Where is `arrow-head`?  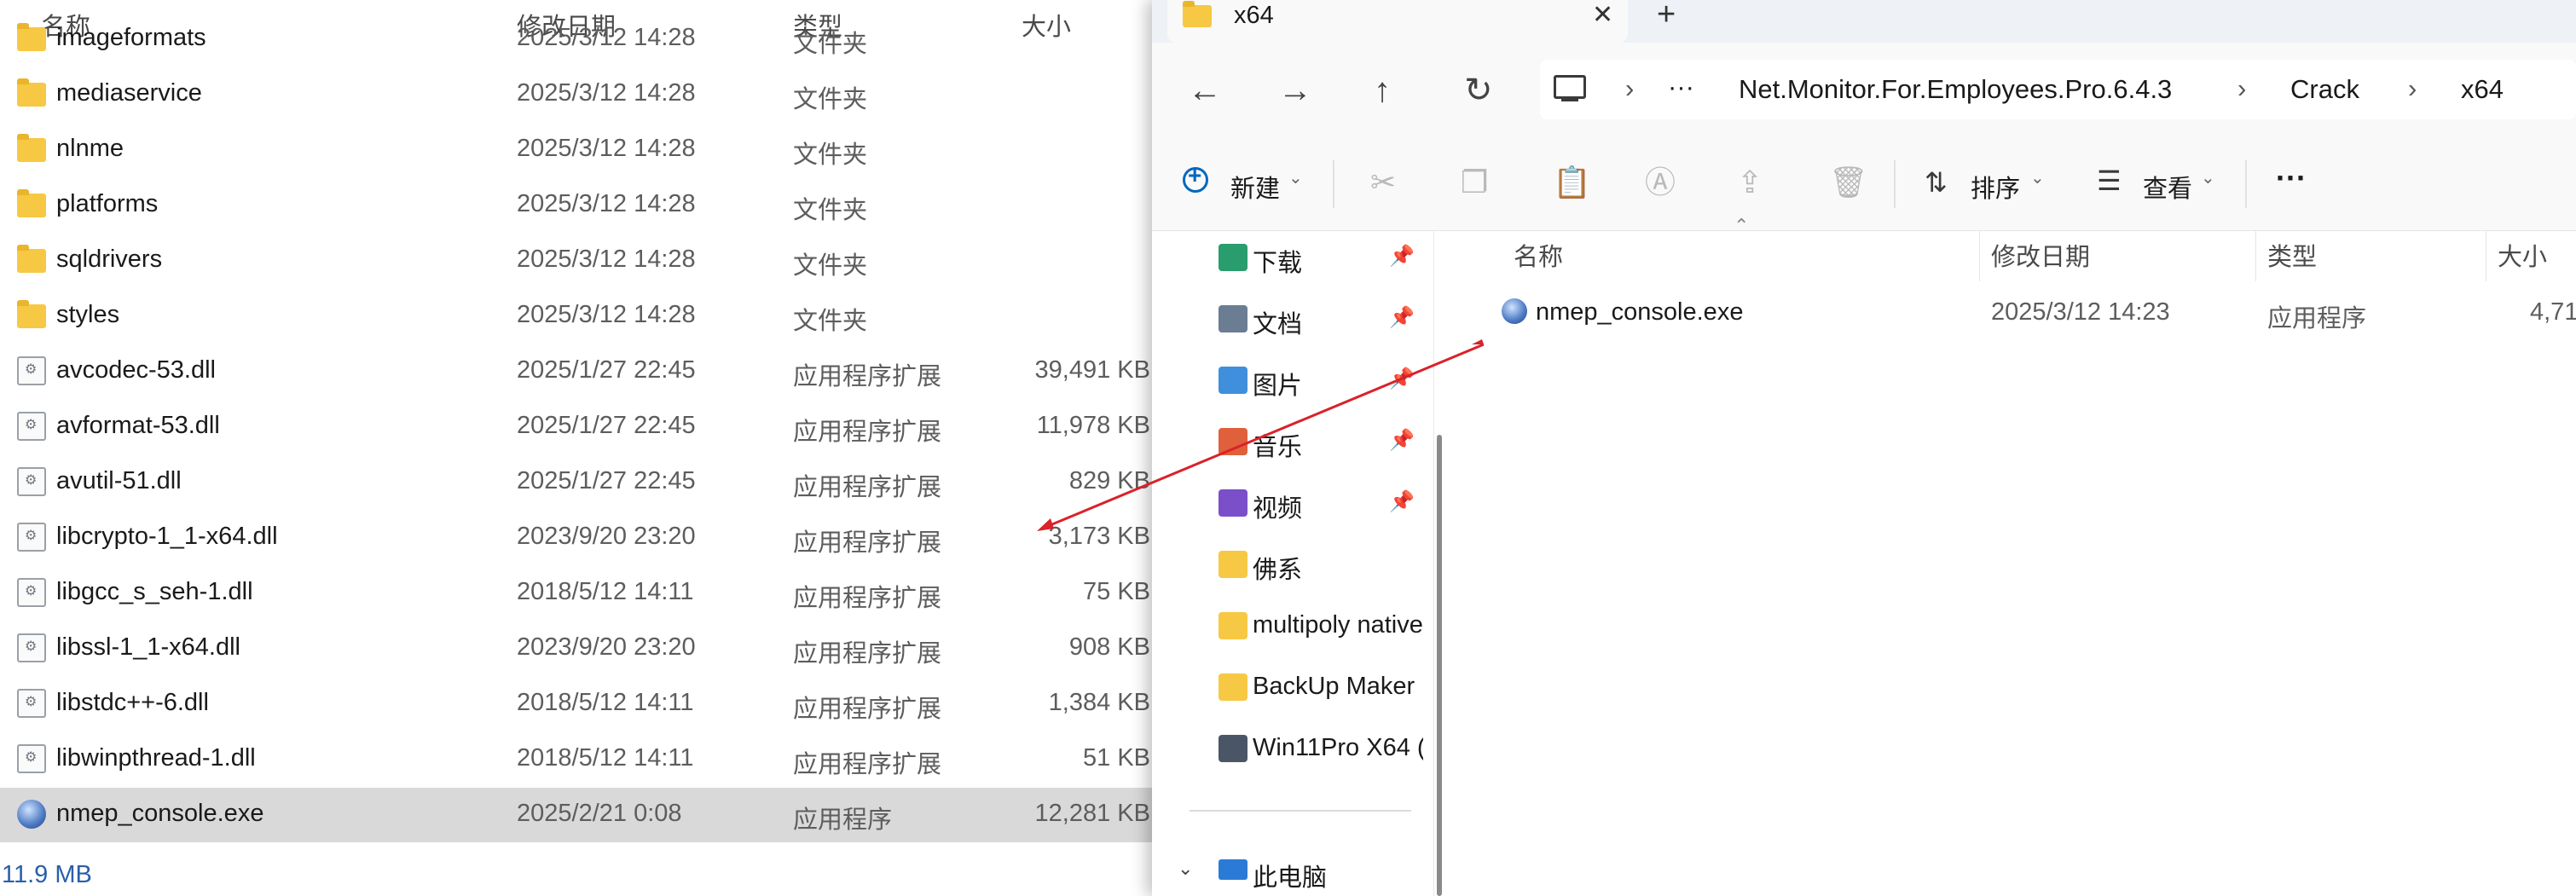
arrow-head is located at coordinates (1046, 524).